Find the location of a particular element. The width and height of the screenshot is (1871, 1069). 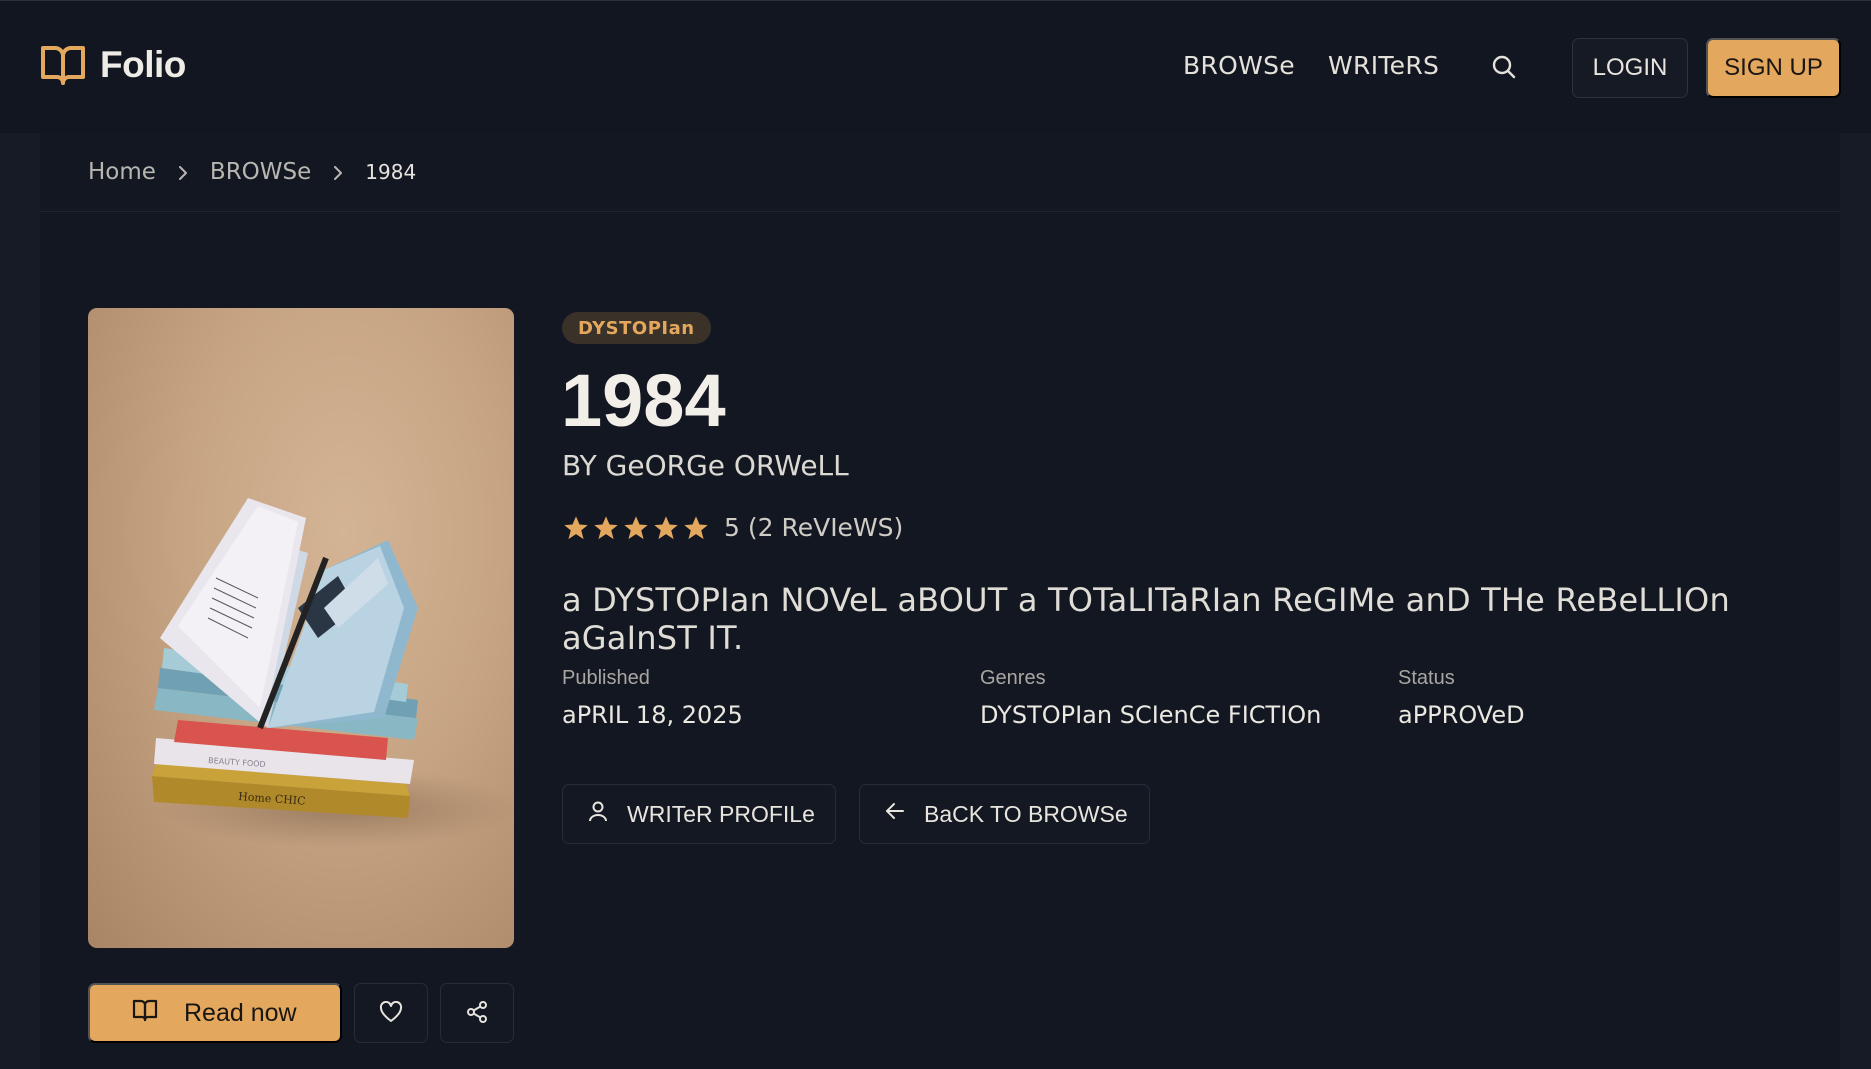

status-value: aPPROVeD is located at coordinates (1461, 715).